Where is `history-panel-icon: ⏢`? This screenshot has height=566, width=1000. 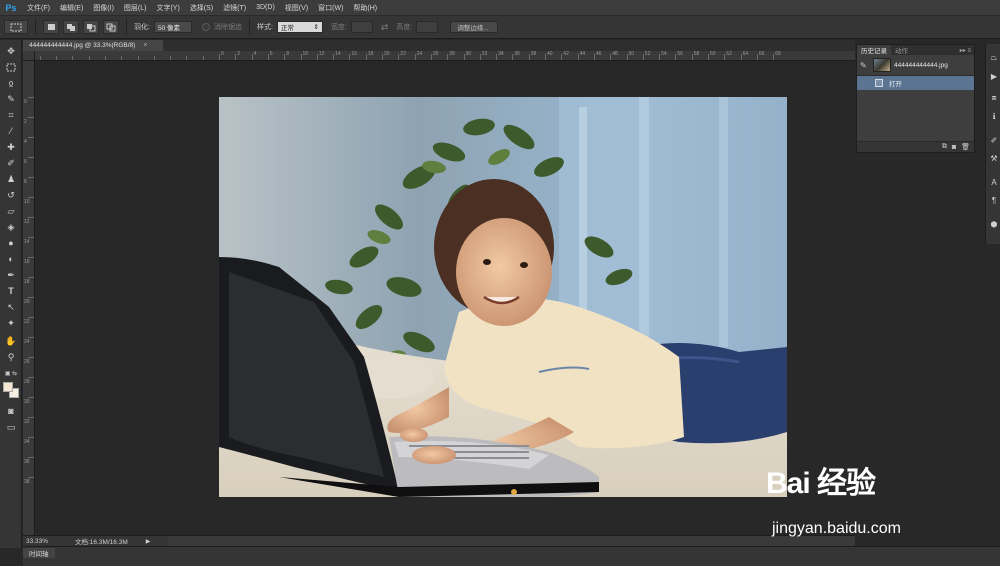 history-panel-icon: ⏢ is located at coordinates (994, 58).